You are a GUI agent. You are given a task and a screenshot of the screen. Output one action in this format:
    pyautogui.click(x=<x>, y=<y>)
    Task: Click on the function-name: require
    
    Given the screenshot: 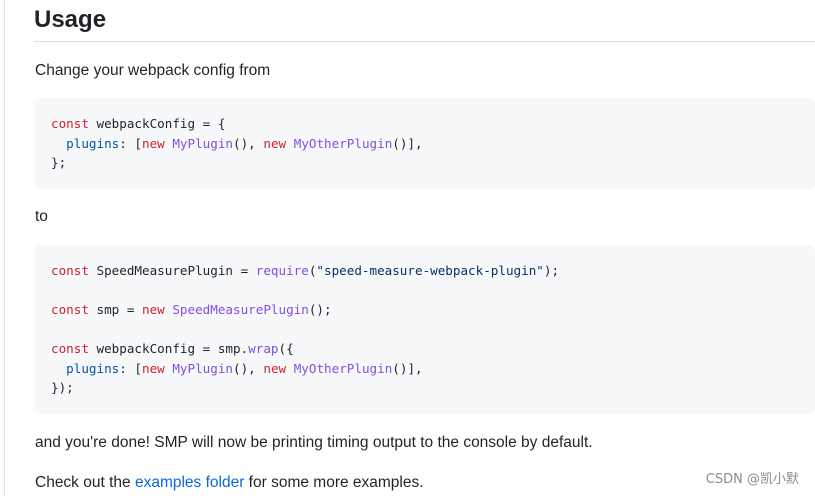 What is the action you would take?
    pyautogui.click(x=282, y=270)
    